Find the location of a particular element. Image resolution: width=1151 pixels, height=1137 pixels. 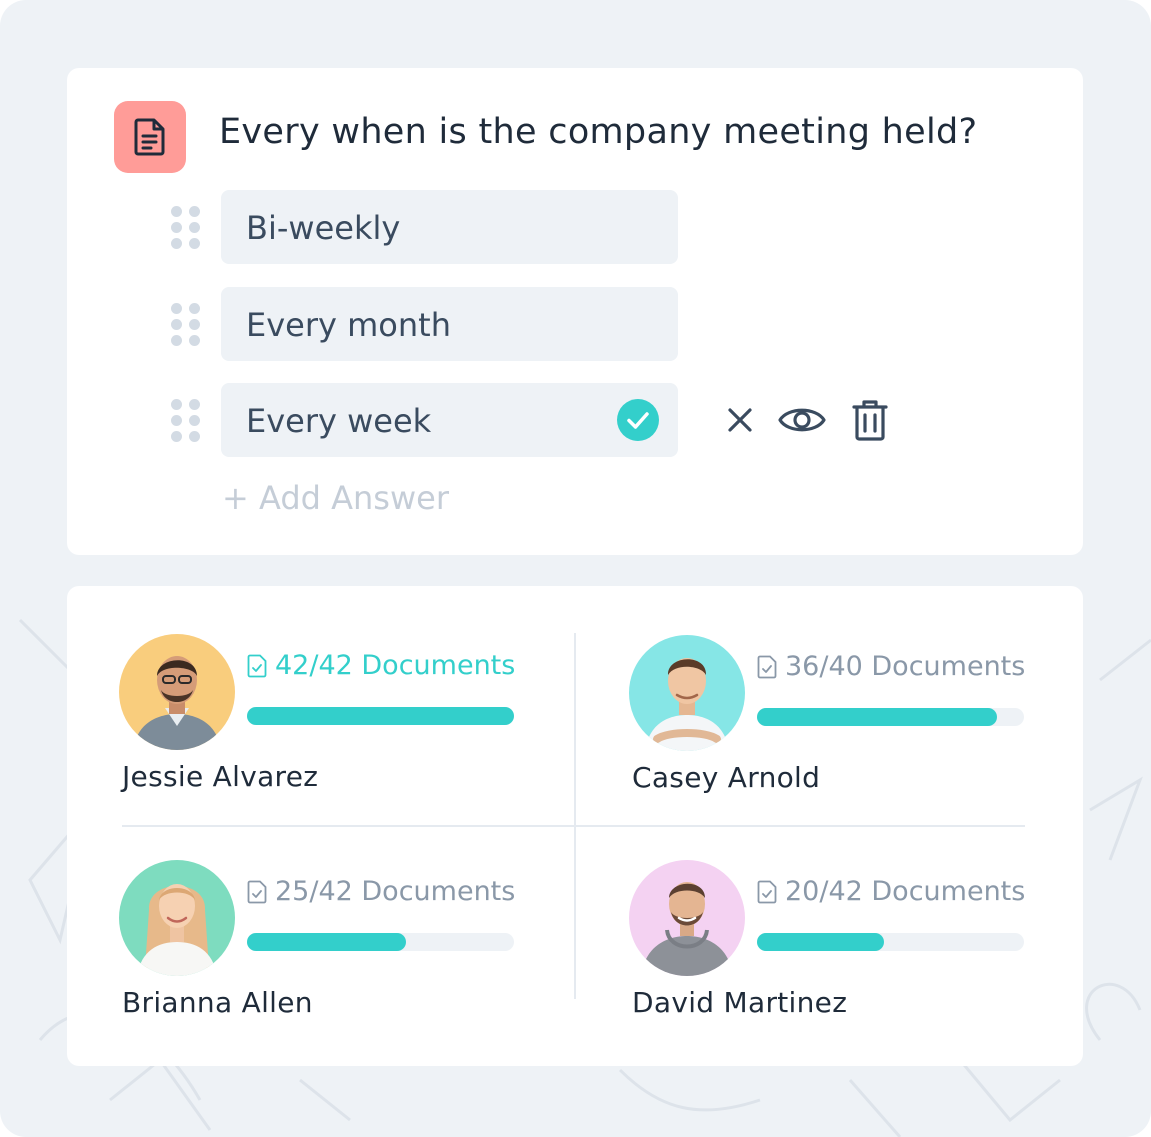

check-circle-icon is located at coordinates (638, 420).